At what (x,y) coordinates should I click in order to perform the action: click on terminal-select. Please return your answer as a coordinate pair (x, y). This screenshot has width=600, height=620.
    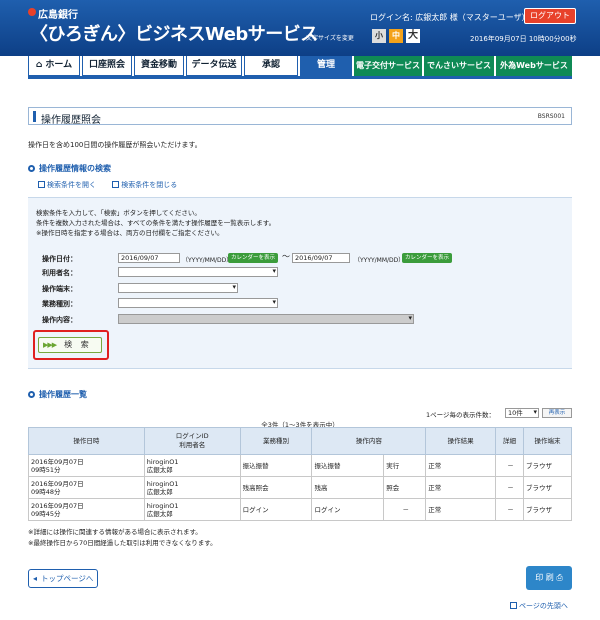
    Looking at the image, I should click on (178, 288).